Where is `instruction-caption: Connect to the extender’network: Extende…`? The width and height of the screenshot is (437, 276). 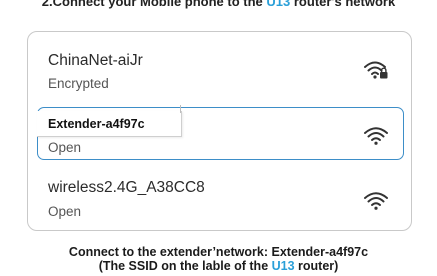 instruction-caption: Connect to the extender’network: Extende… is located at coordinates (218, 252).